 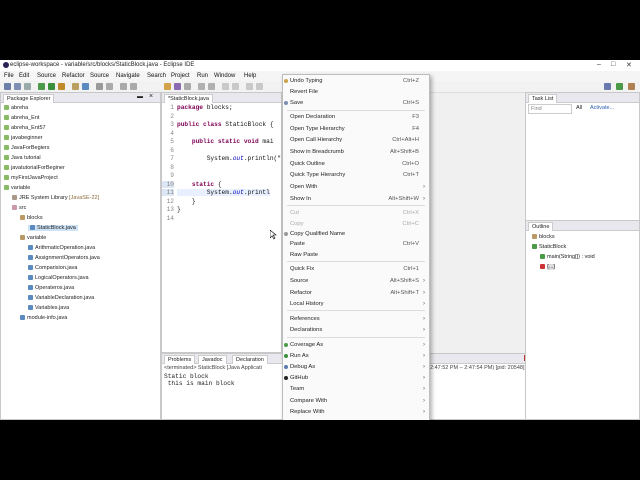 What do you see at coordinates (613, 64) in the screenshot?
I see `maximize-icon: □` at bounding box center [613, 64].